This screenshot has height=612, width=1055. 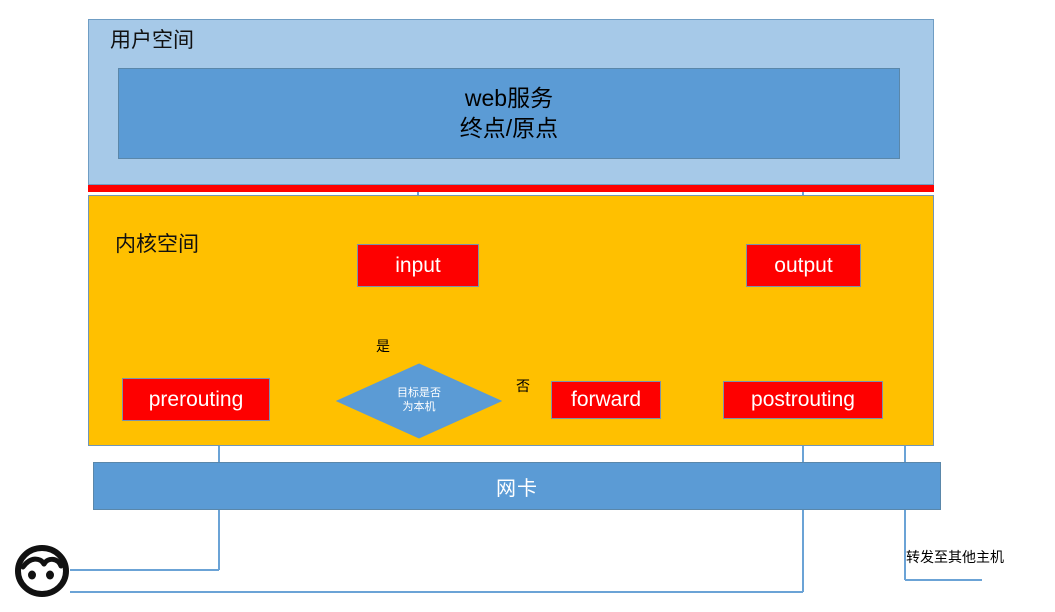 What do you see at coordinates (418, 265) in the screenshot?
I see `chain-box-input: input` at bounding box center [418, 265].